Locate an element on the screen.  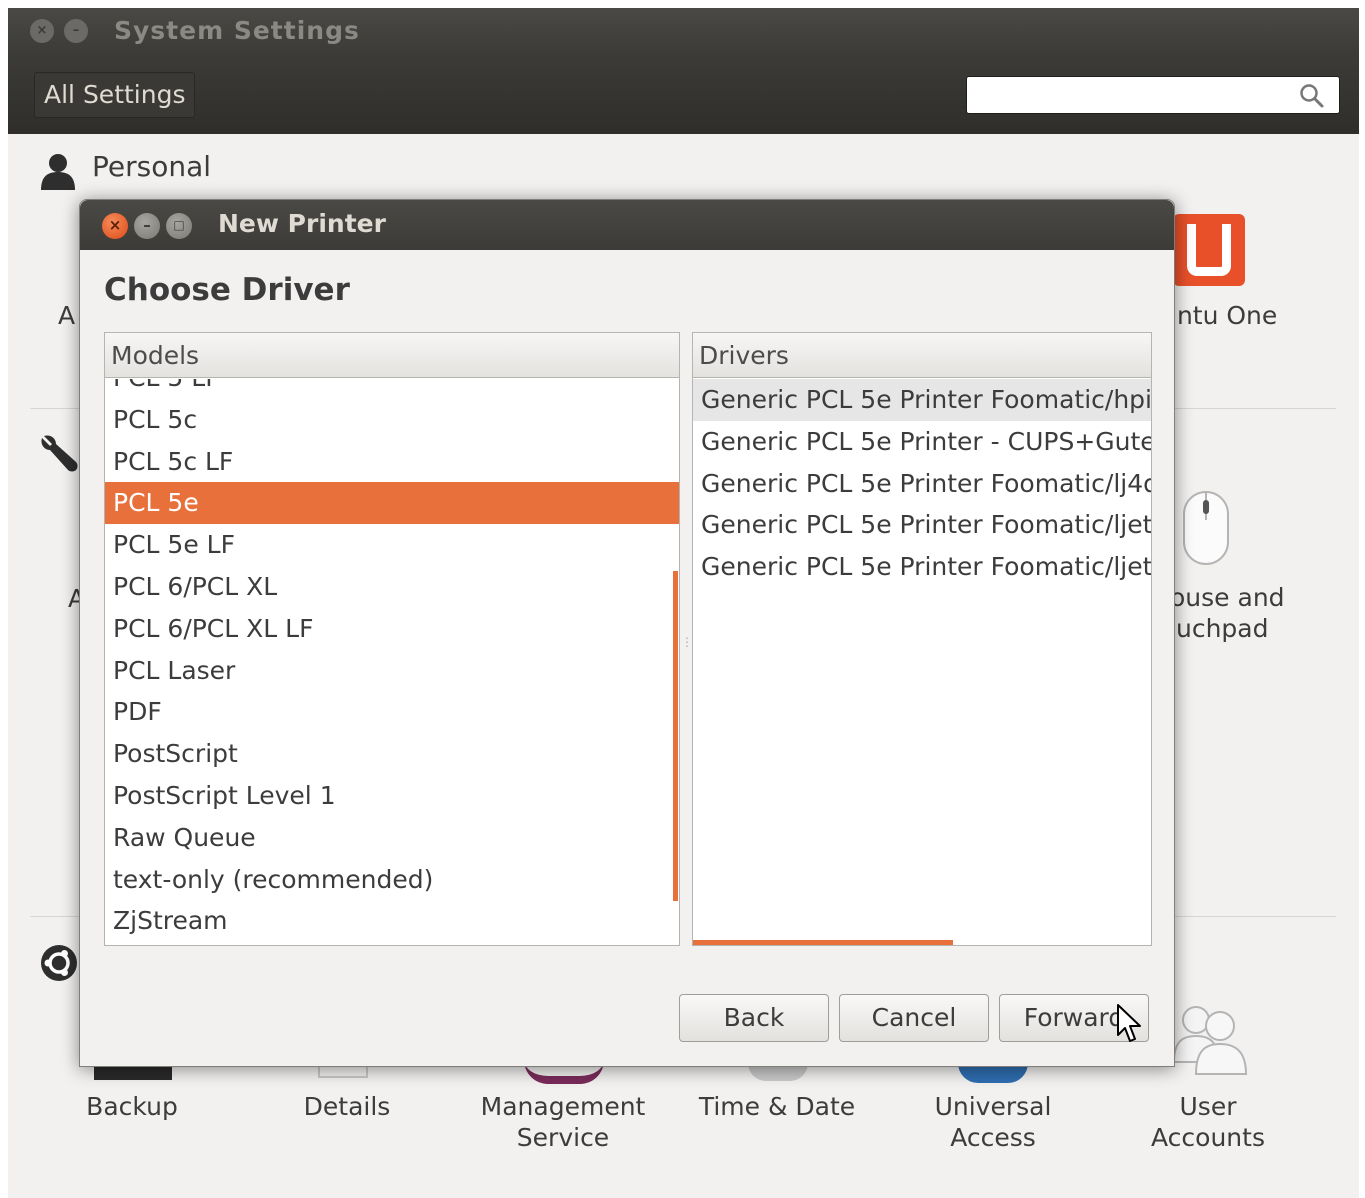
partial-label-left-top: A is located at coordinates (67, 315).